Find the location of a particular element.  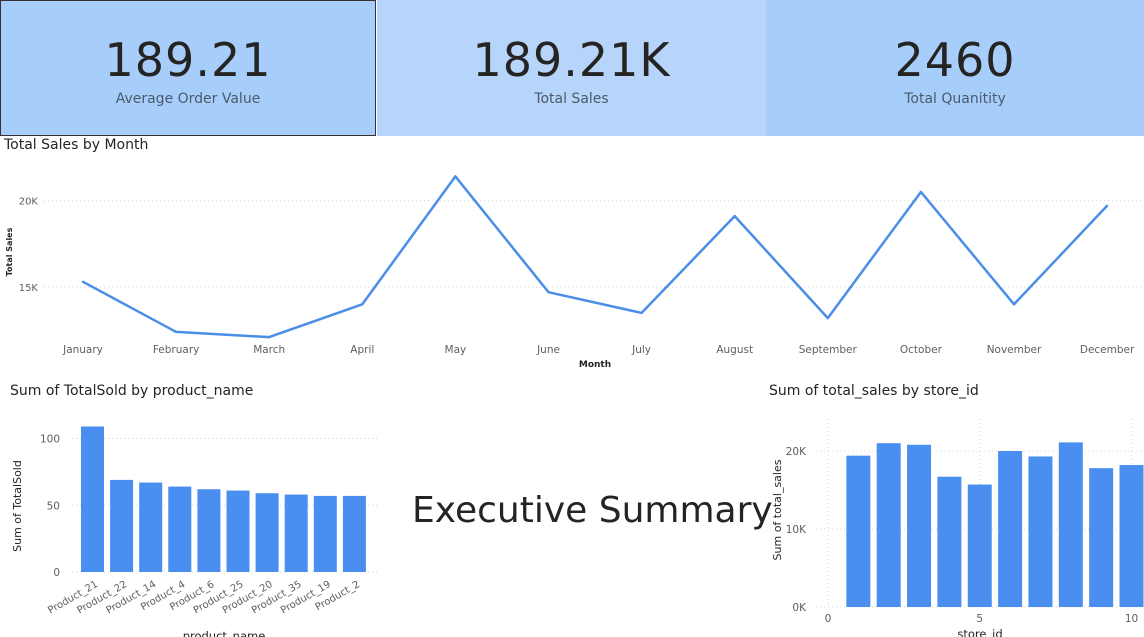

y-tick-label: 0 is located at coordinates (56, 573).